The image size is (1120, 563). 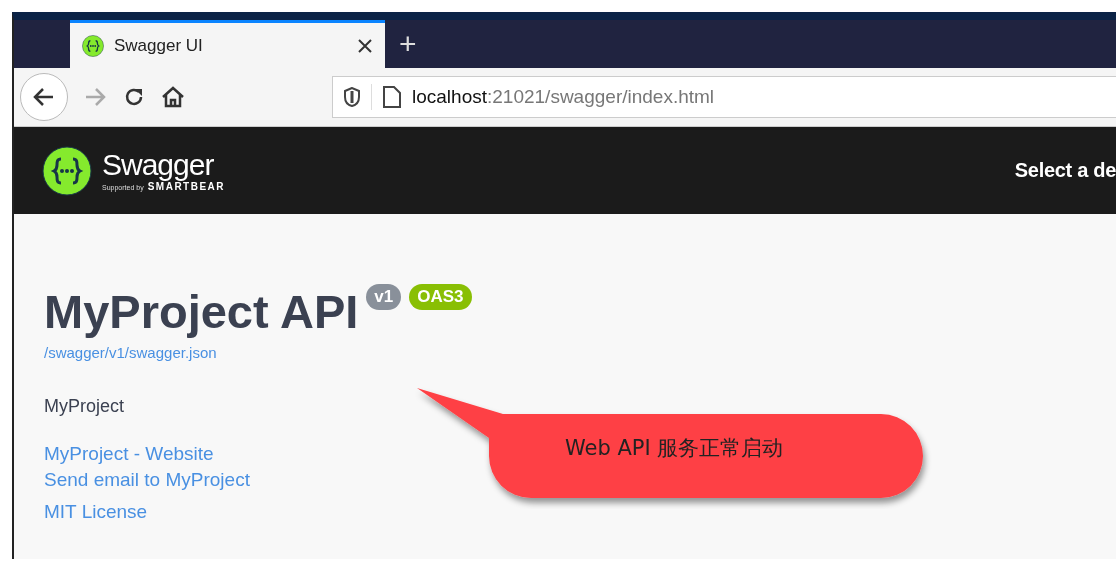 What do you see at coordinates (158, 165) in the screenshot?
I see `brand-name: Swagger` at bounding box center [158, 165].